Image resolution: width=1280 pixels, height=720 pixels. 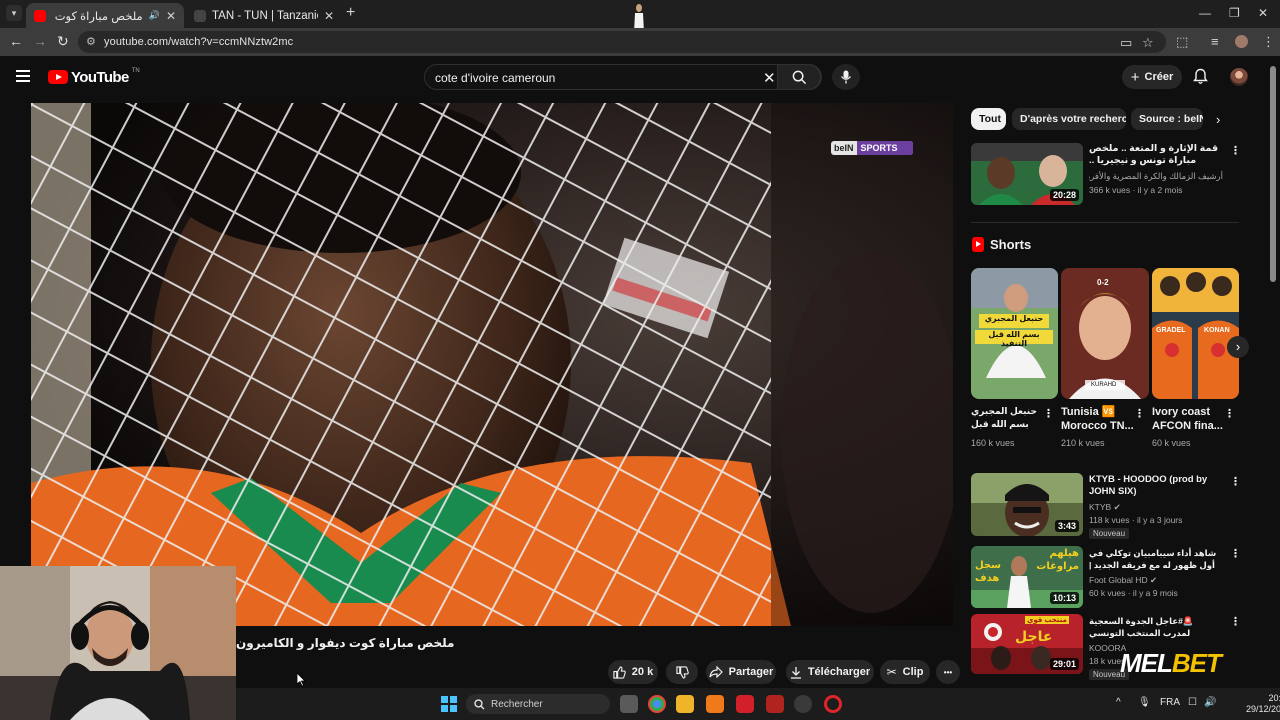 What do you see at coordinates (633, 672) in the screenshot?
I see `like-button: 20 k` at bounding box center [633, 672].